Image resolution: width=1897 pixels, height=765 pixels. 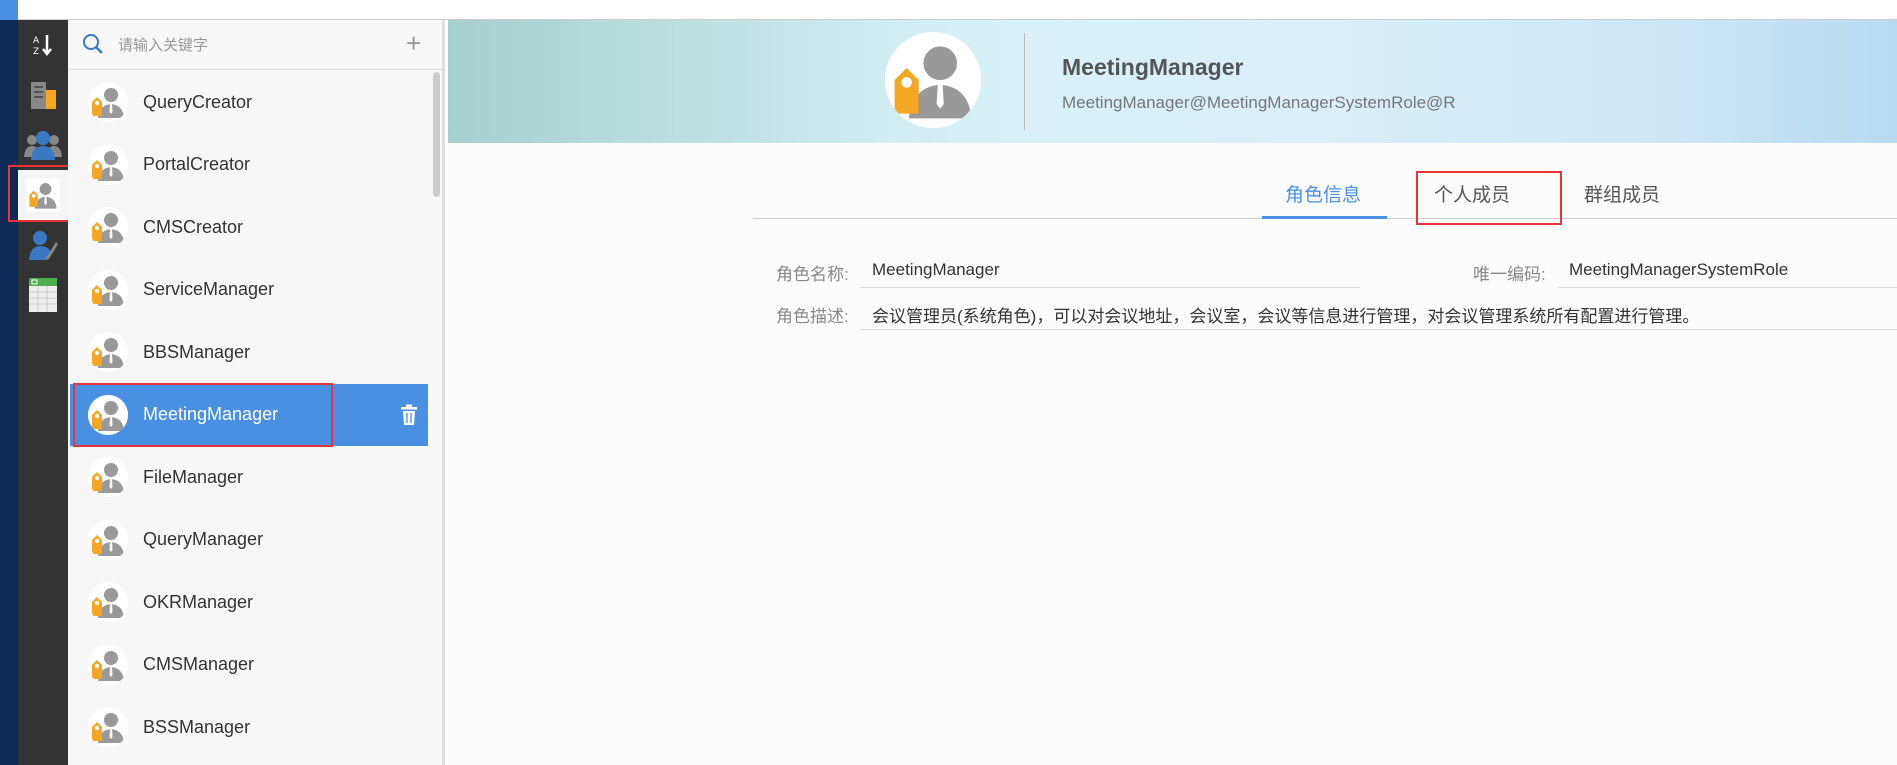 I want to click on role-name: FileManager, so click(x=193, y=476).